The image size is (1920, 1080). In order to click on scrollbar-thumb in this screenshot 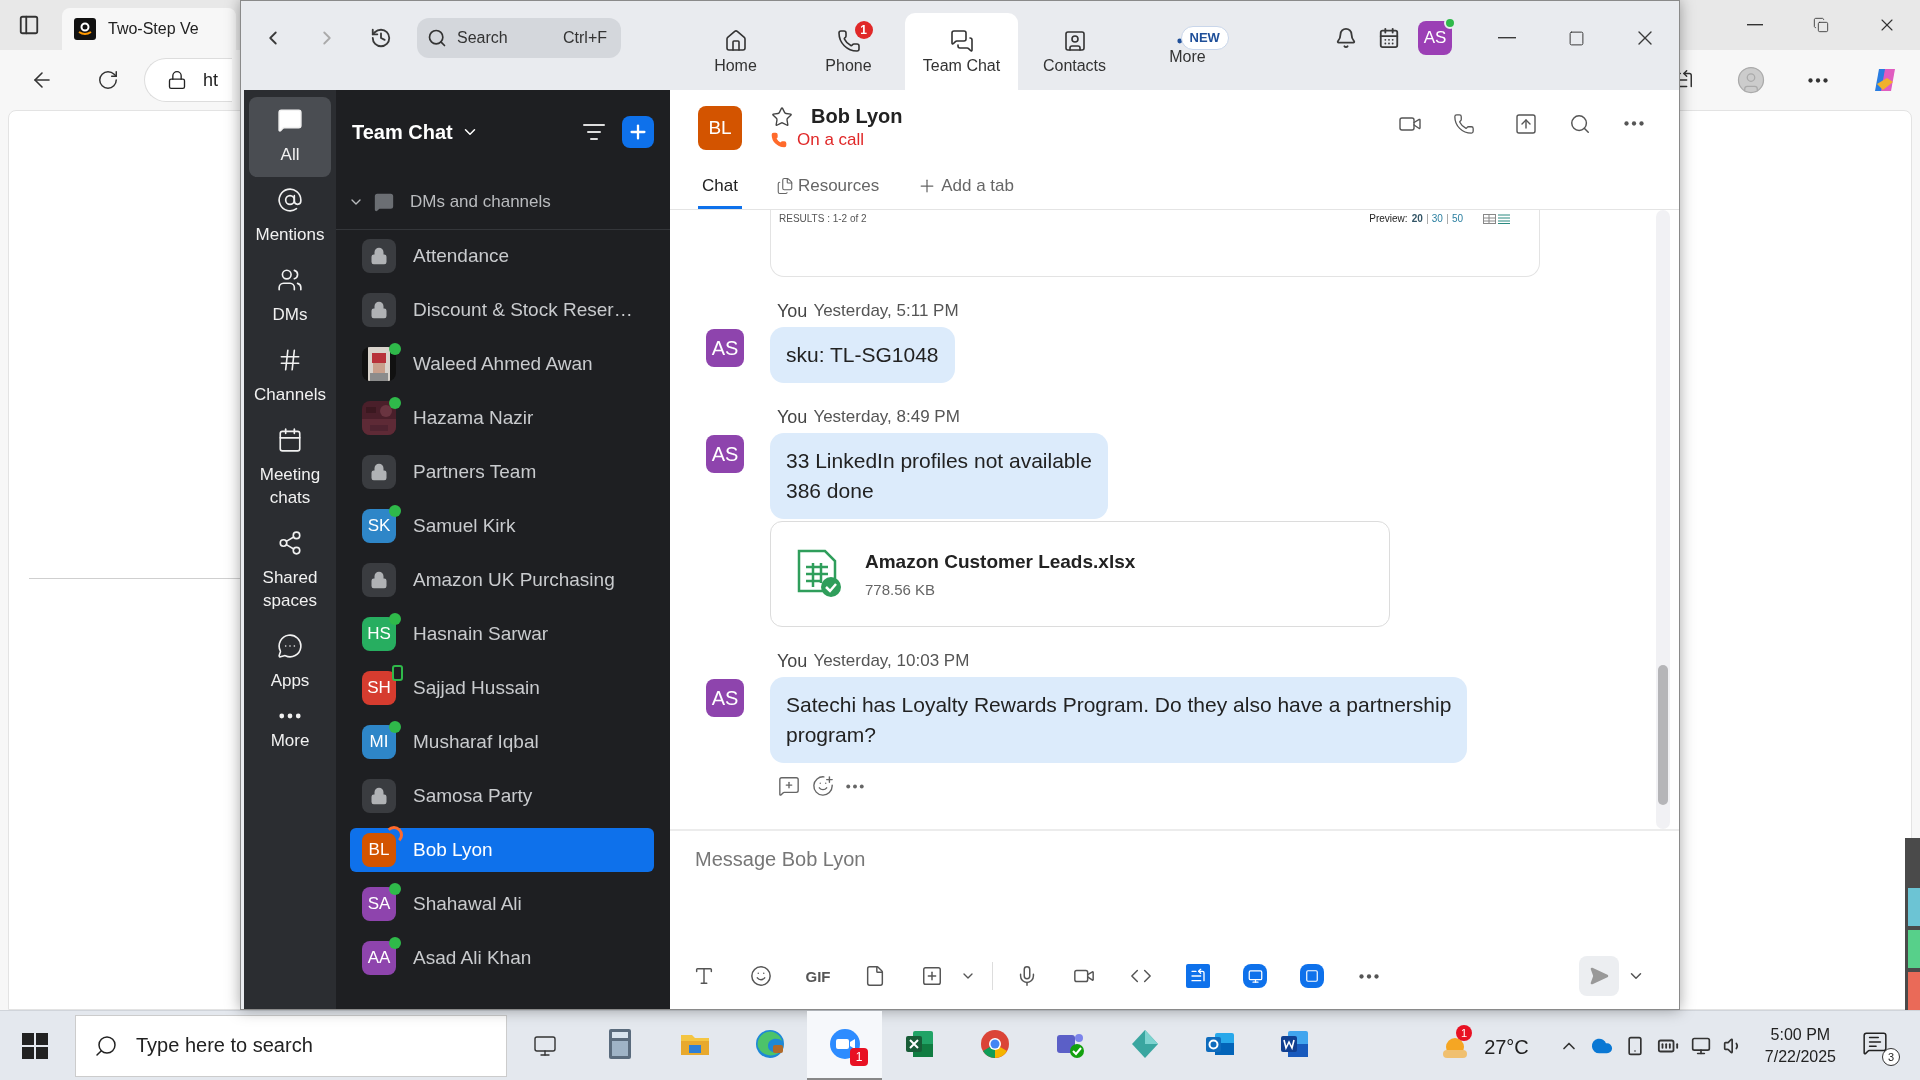, I will do `click(1663, 735)`.